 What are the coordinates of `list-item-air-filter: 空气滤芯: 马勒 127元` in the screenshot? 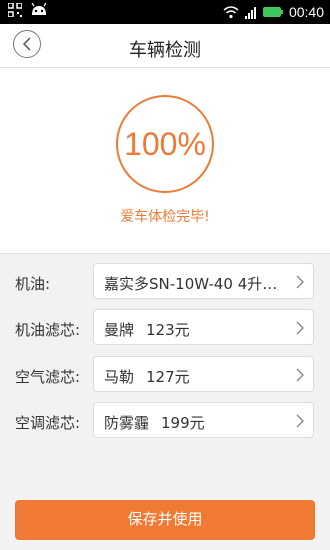 It's located at (165, 375).